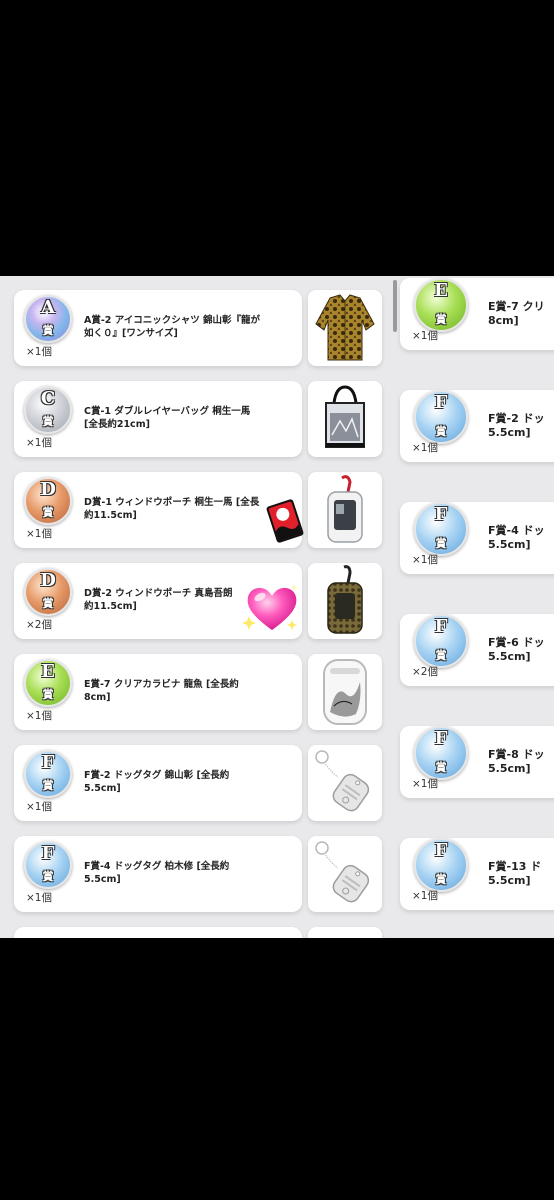 This screenshot has height=1200, width=554. I want to click on prize-title: E賞-7 クリ 8cm], so click(516, 313).